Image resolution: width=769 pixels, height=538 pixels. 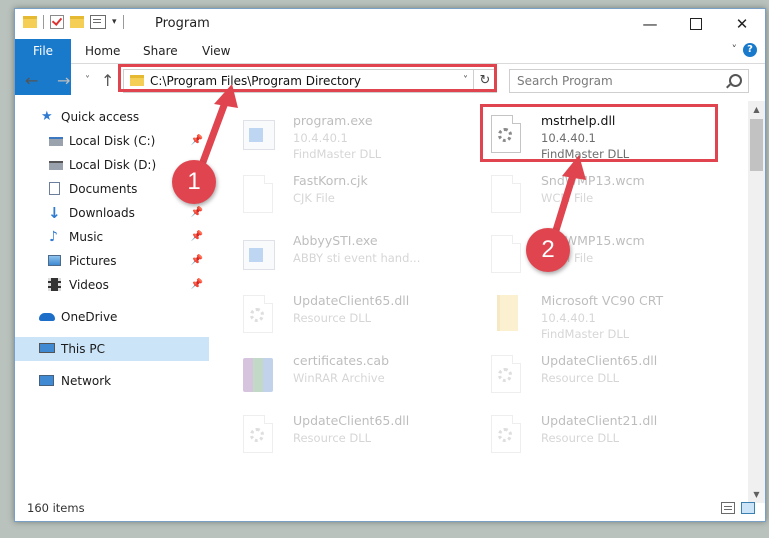 What do you see at coordinates (548, 250) in the screenshot?
I see `step-badge-2: 2` at bounding box center [548, 250].